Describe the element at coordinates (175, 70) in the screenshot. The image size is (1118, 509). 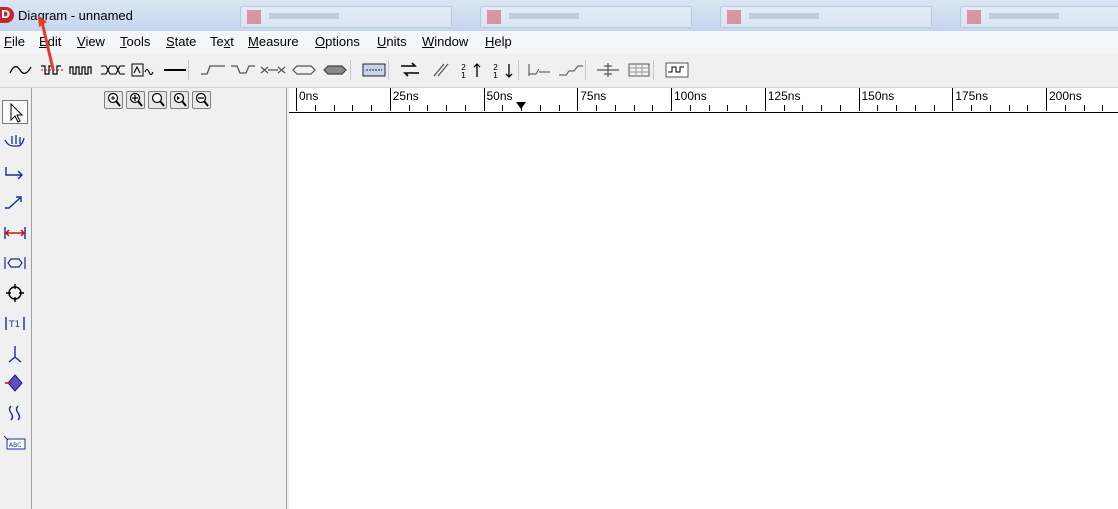
I see `flat-line-icon` at that location.